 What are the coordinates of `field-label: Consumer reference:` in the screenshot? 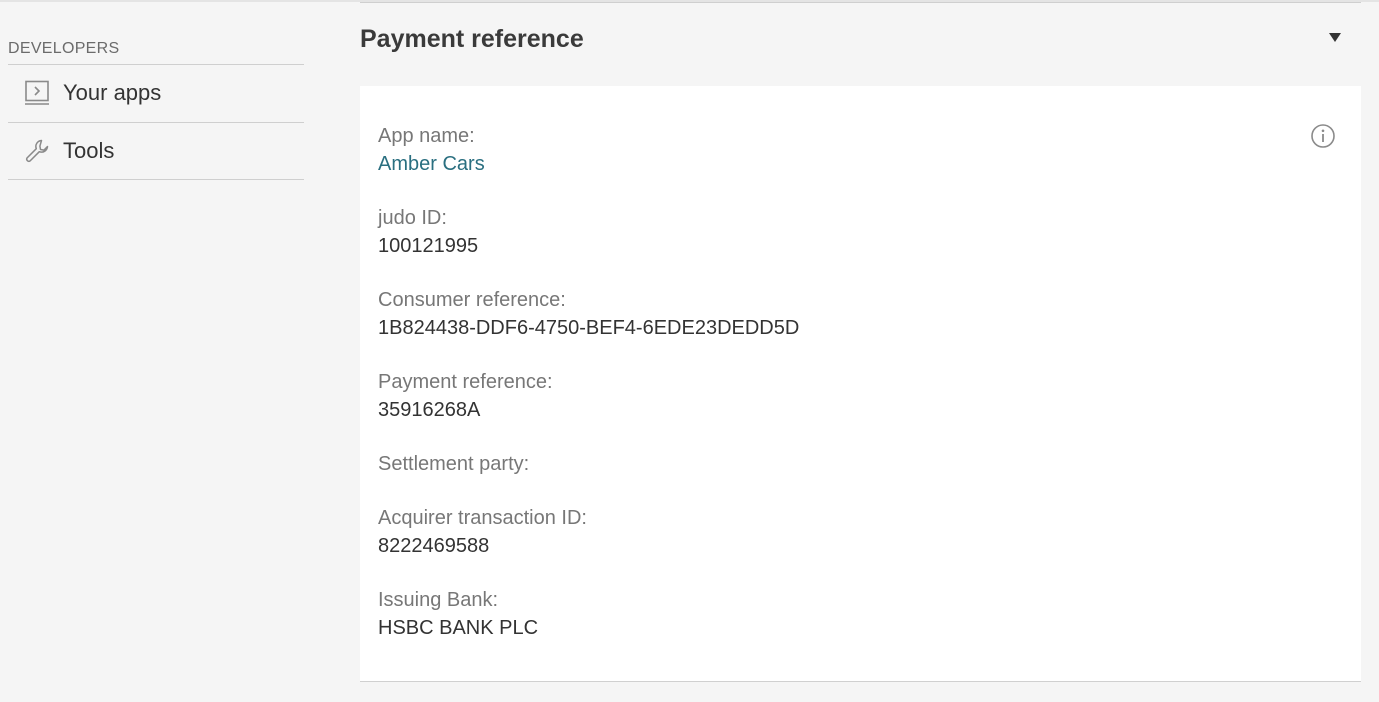 It's located at (472, 300).